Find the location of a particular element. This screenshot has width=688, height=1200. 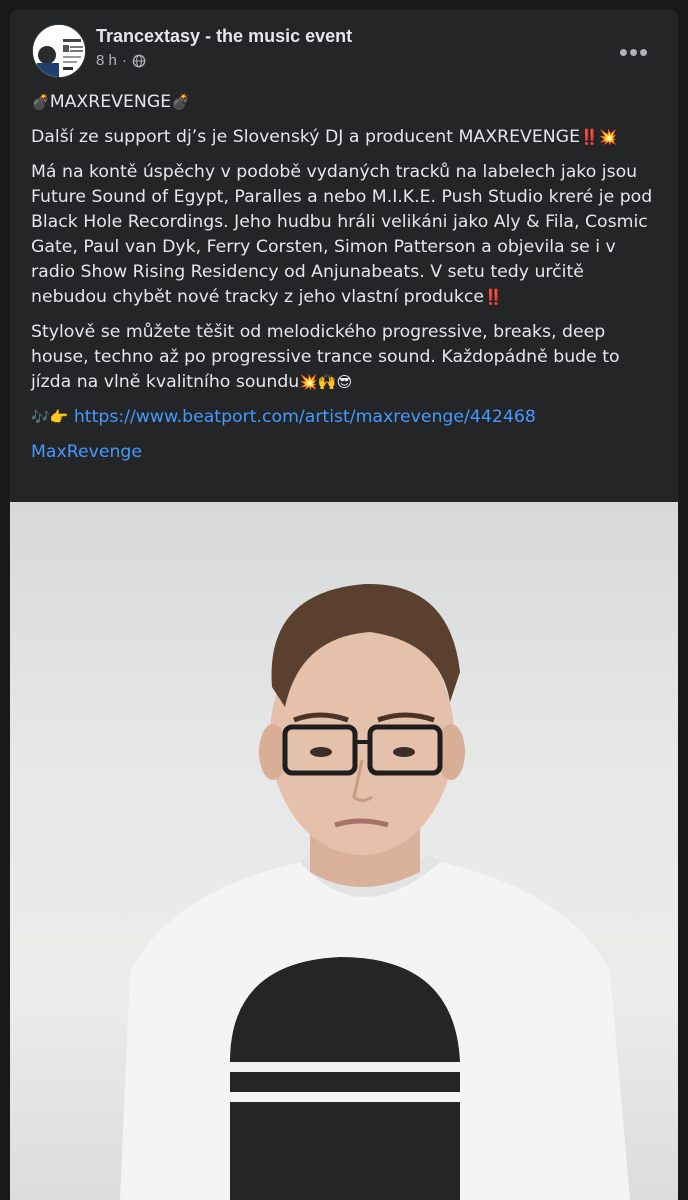

hashtag-line: MaxRevenge is located at coordinates (345, 452).